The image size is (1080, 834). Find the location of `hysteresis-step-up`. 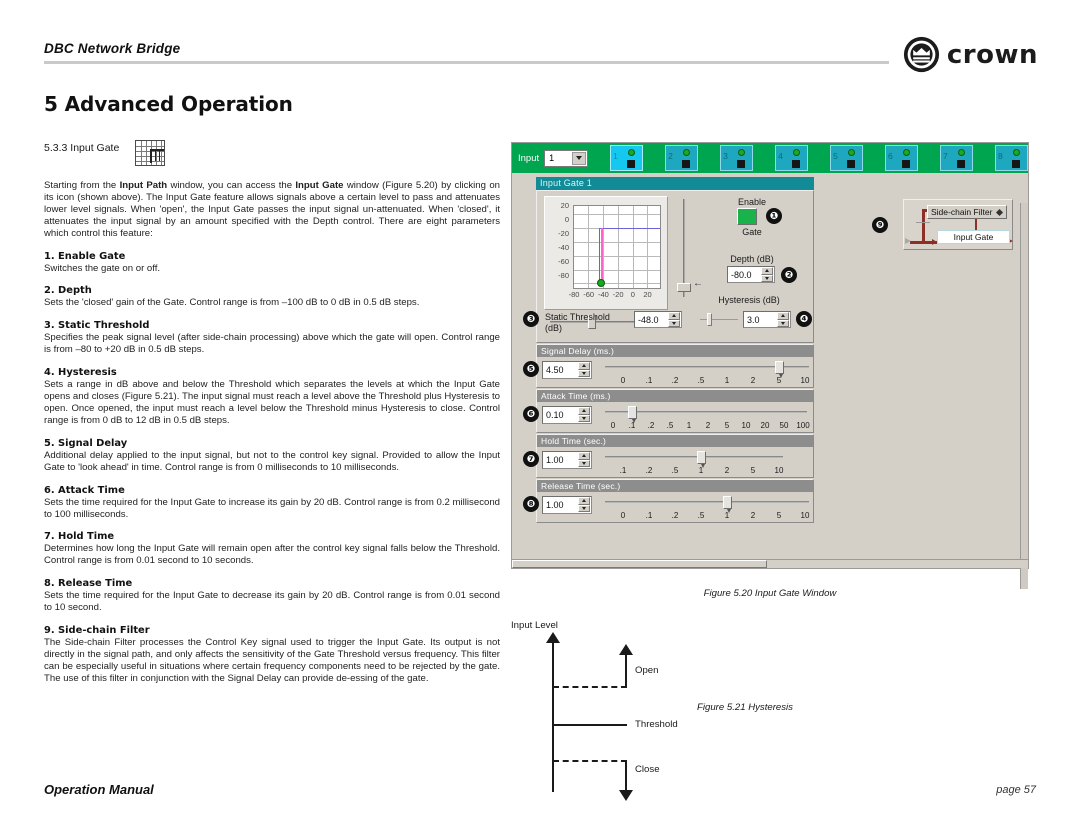

hysteresis-step-up is located at coordinates (783, 316).